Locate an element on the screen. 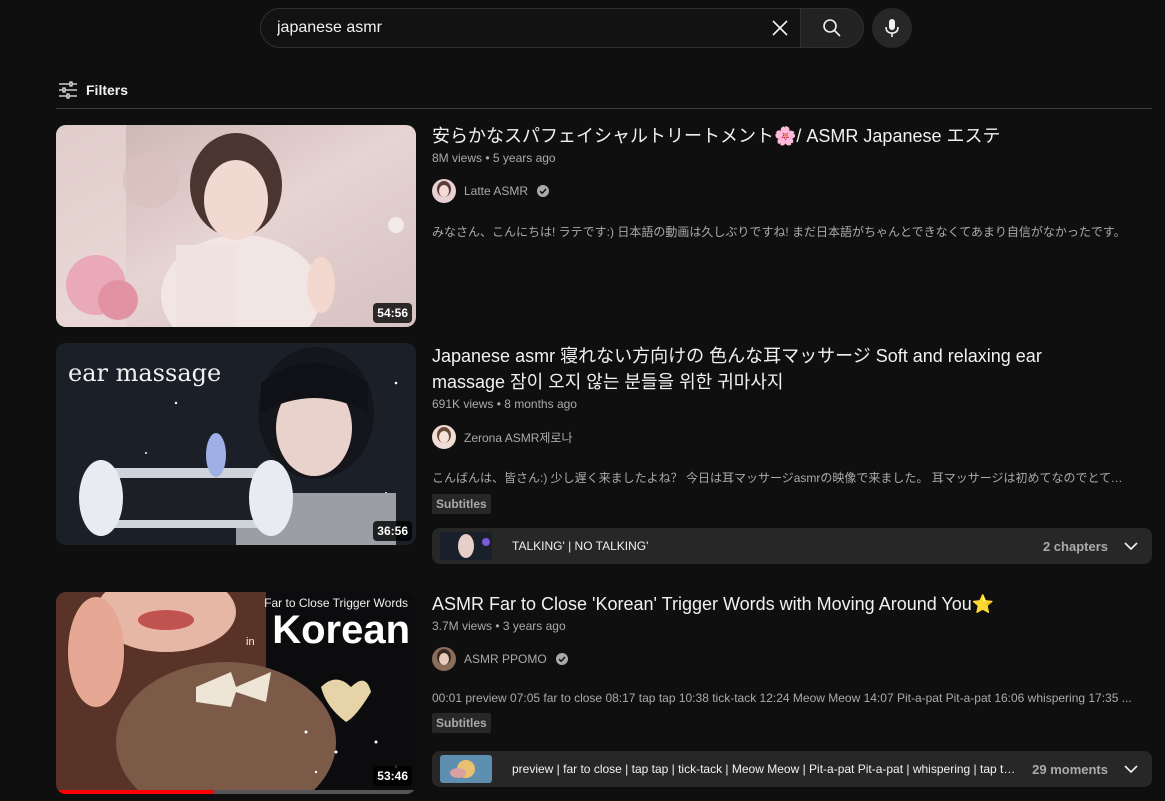 The height and width of the screenshot is (801, 1165). channel-name: ASMR PPOMO is located at coordinates (505, 659).